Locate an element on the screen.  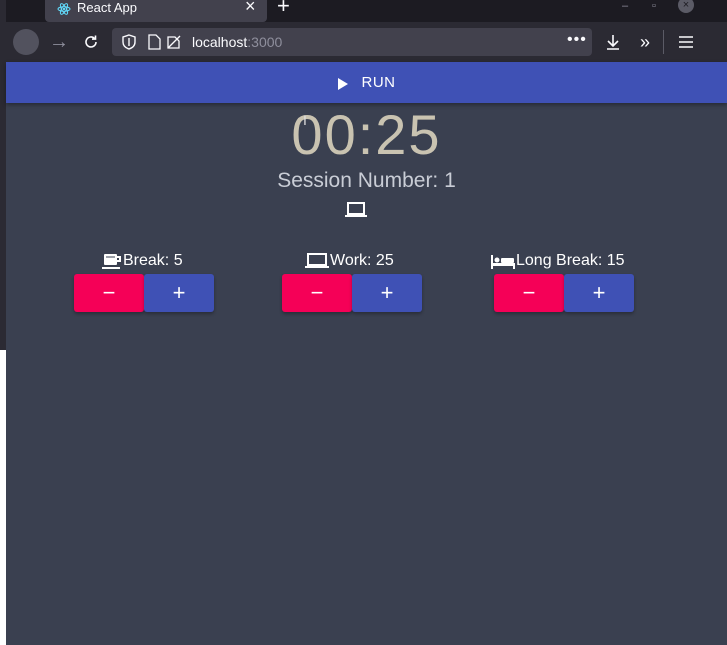
nav-toolbar: → localhost:3000 ••• » is located at coordinates (366, 42).